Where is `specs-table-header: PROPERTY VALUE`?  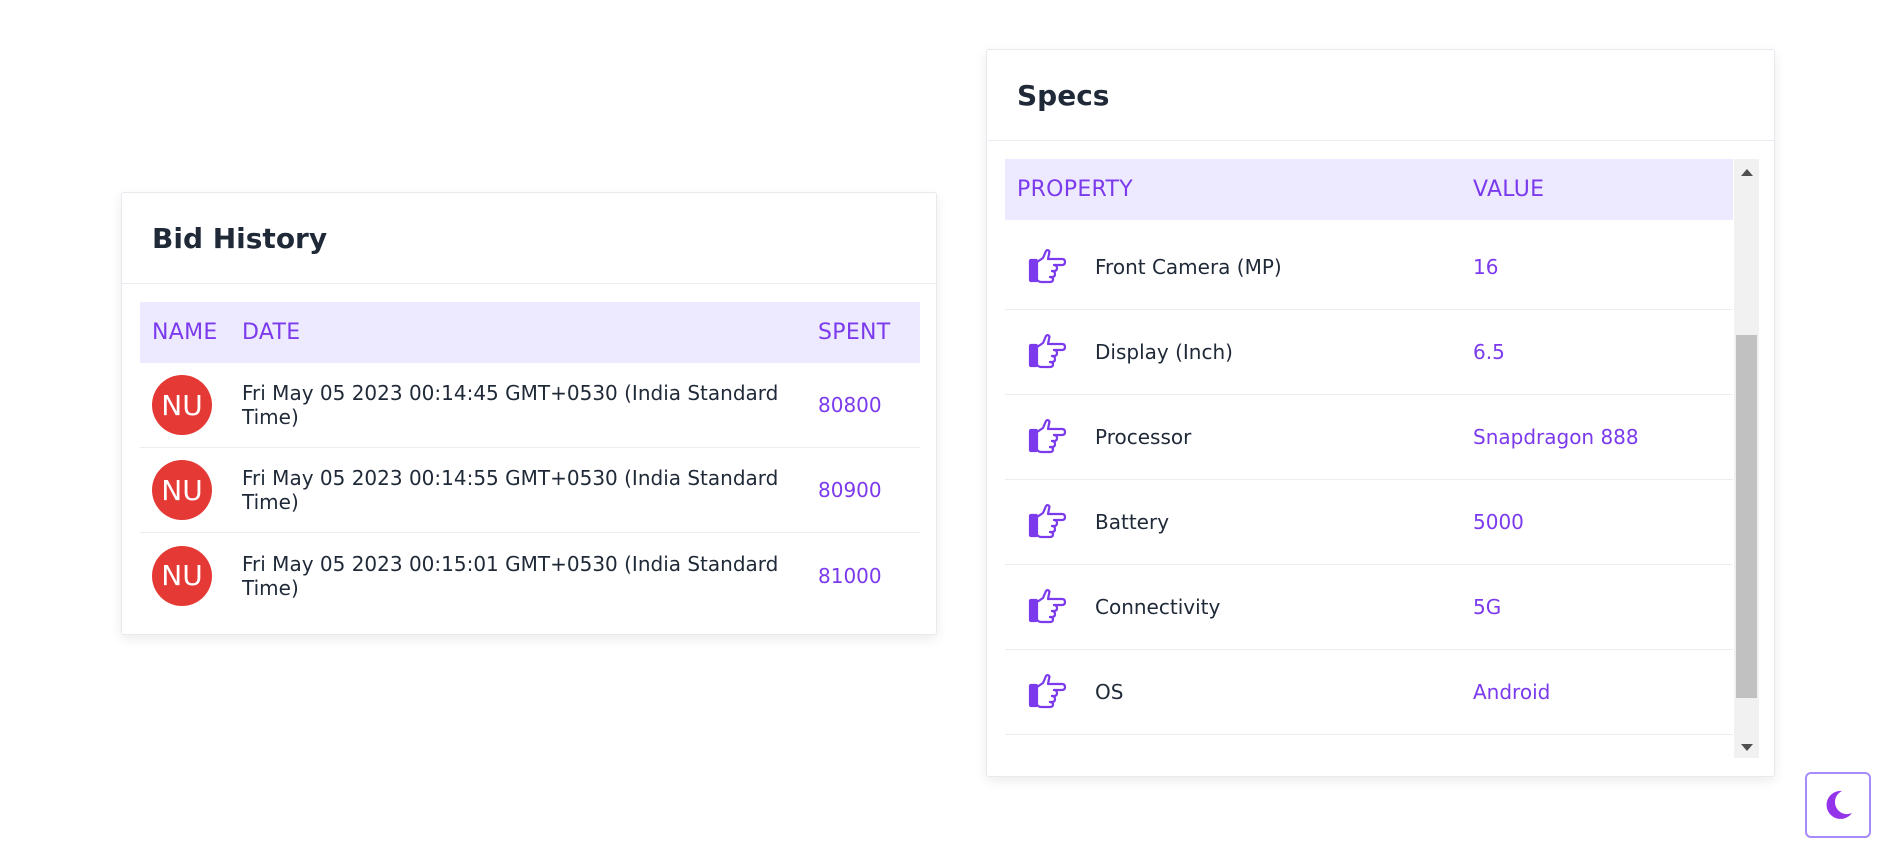 specs-table-header: PROPERTY VALUE is located at coordinates (1369, 189).